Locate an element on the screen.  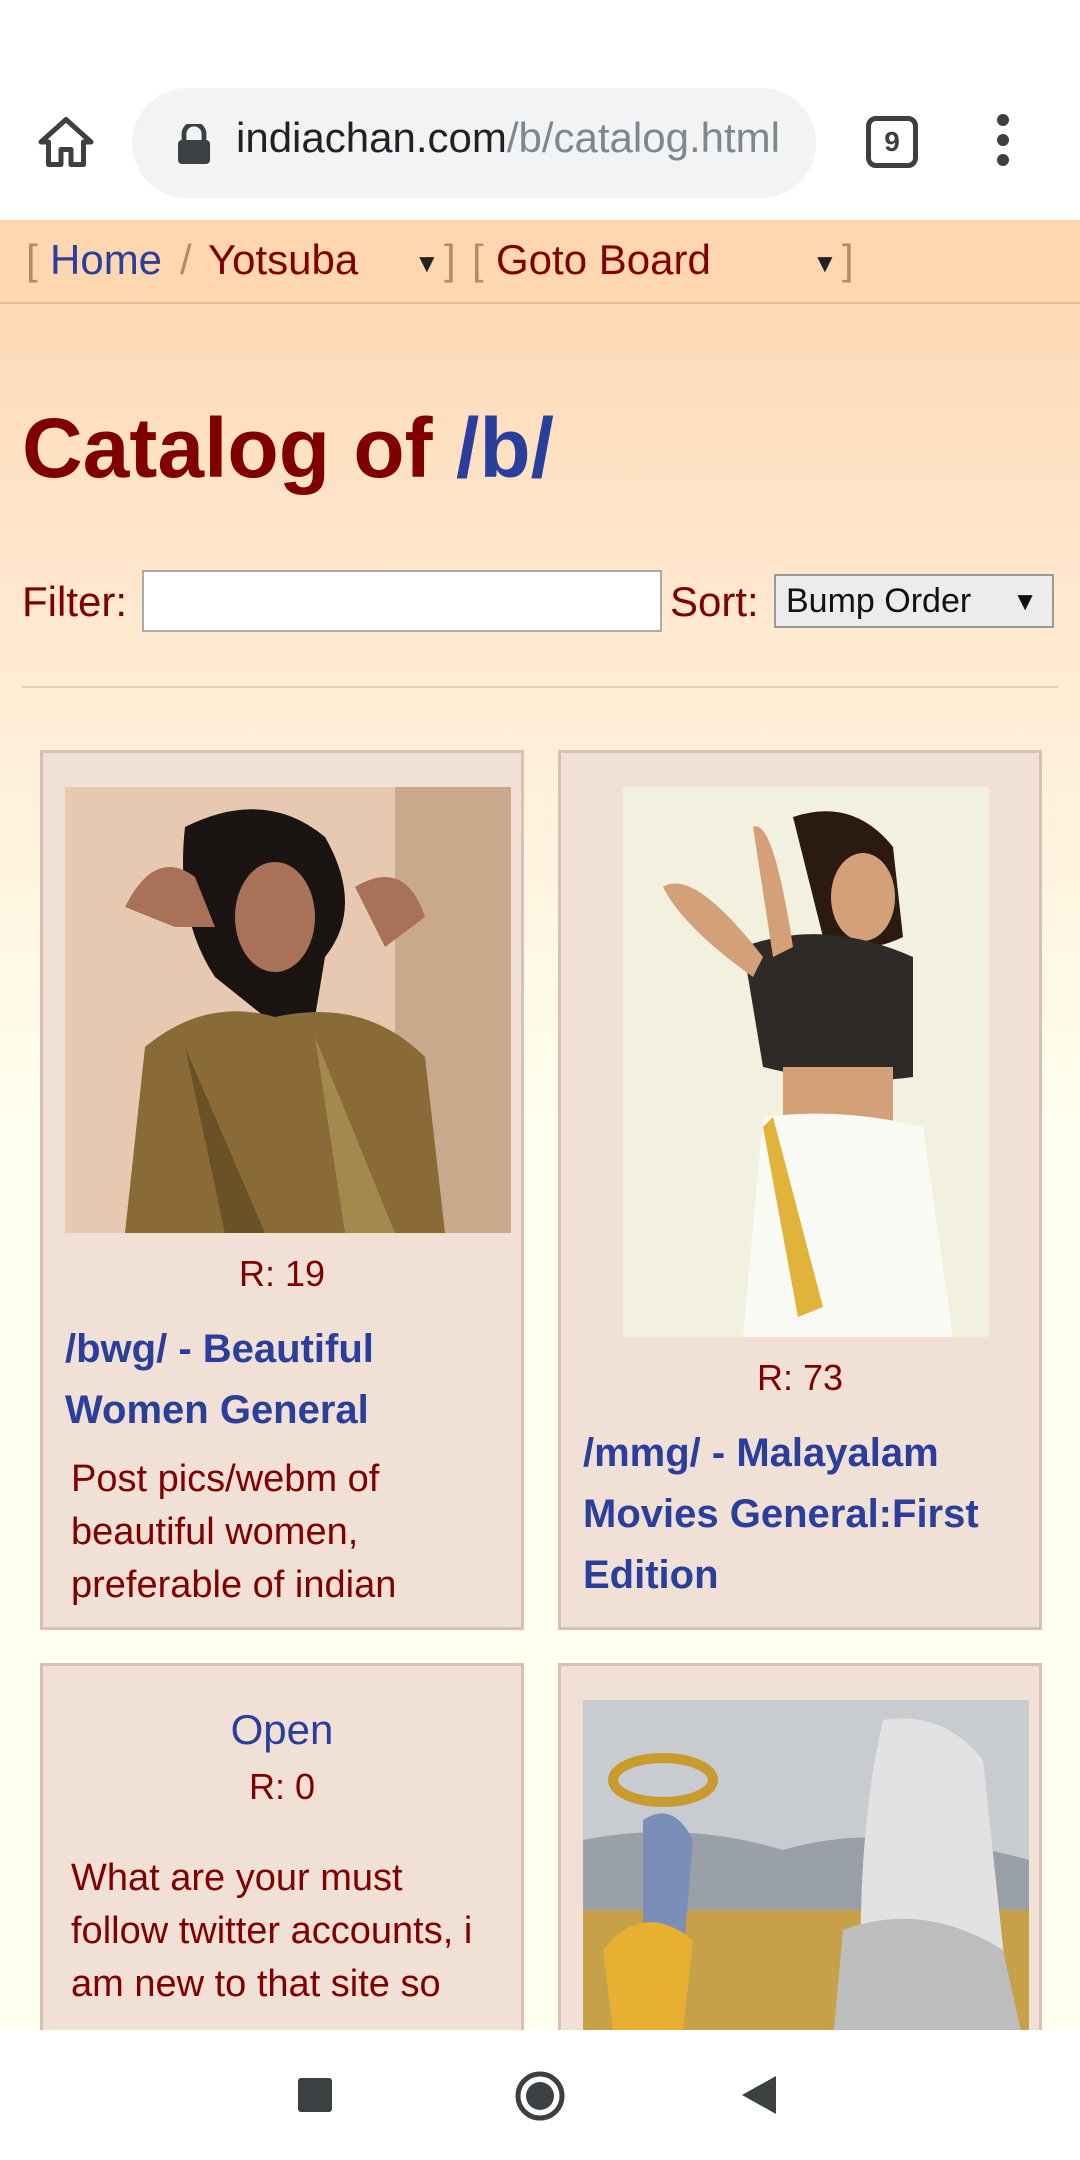
style-select: Yotsuba is located at coordinates (283, 260).